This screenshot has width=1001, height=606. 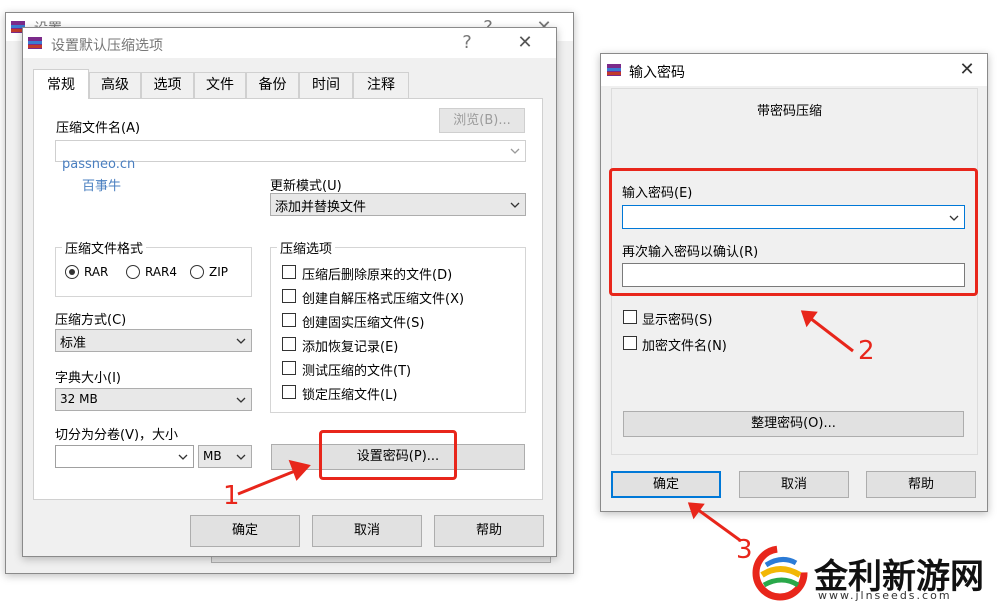 I want to click on annotation-number-1: 1, so click(x=231, y=496).